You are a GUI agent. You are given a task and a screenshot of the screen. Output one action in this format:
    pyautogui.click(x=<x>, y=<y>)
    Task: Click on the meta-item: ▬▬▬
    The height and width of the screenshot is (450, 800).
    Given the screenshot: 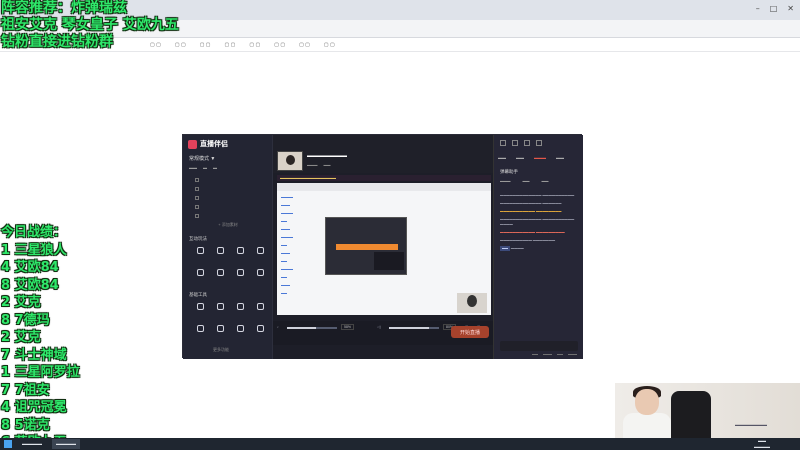 What is the action you would take?
    pyautogui.click(x=312, y=165)
    